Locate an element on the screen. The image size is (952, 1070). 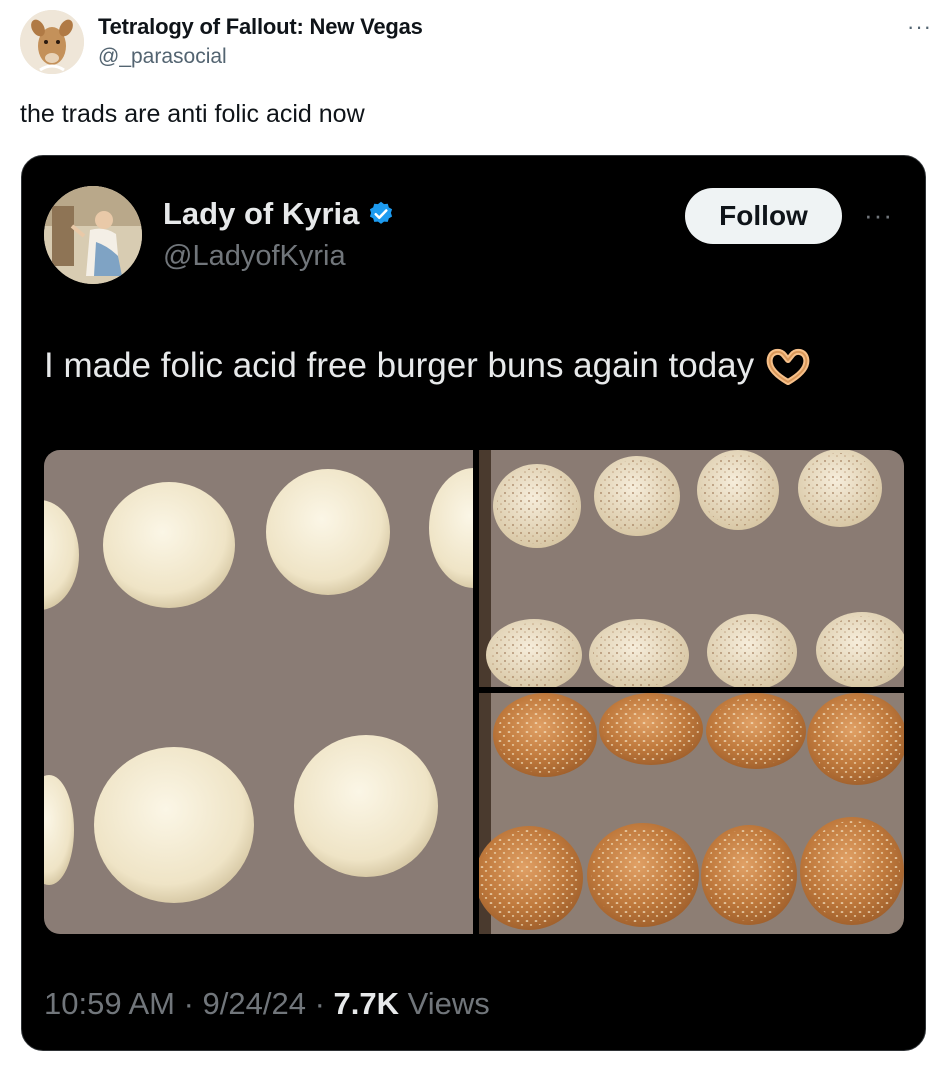
baked-sesame-buns-photo is located at coordinates (691, 813).